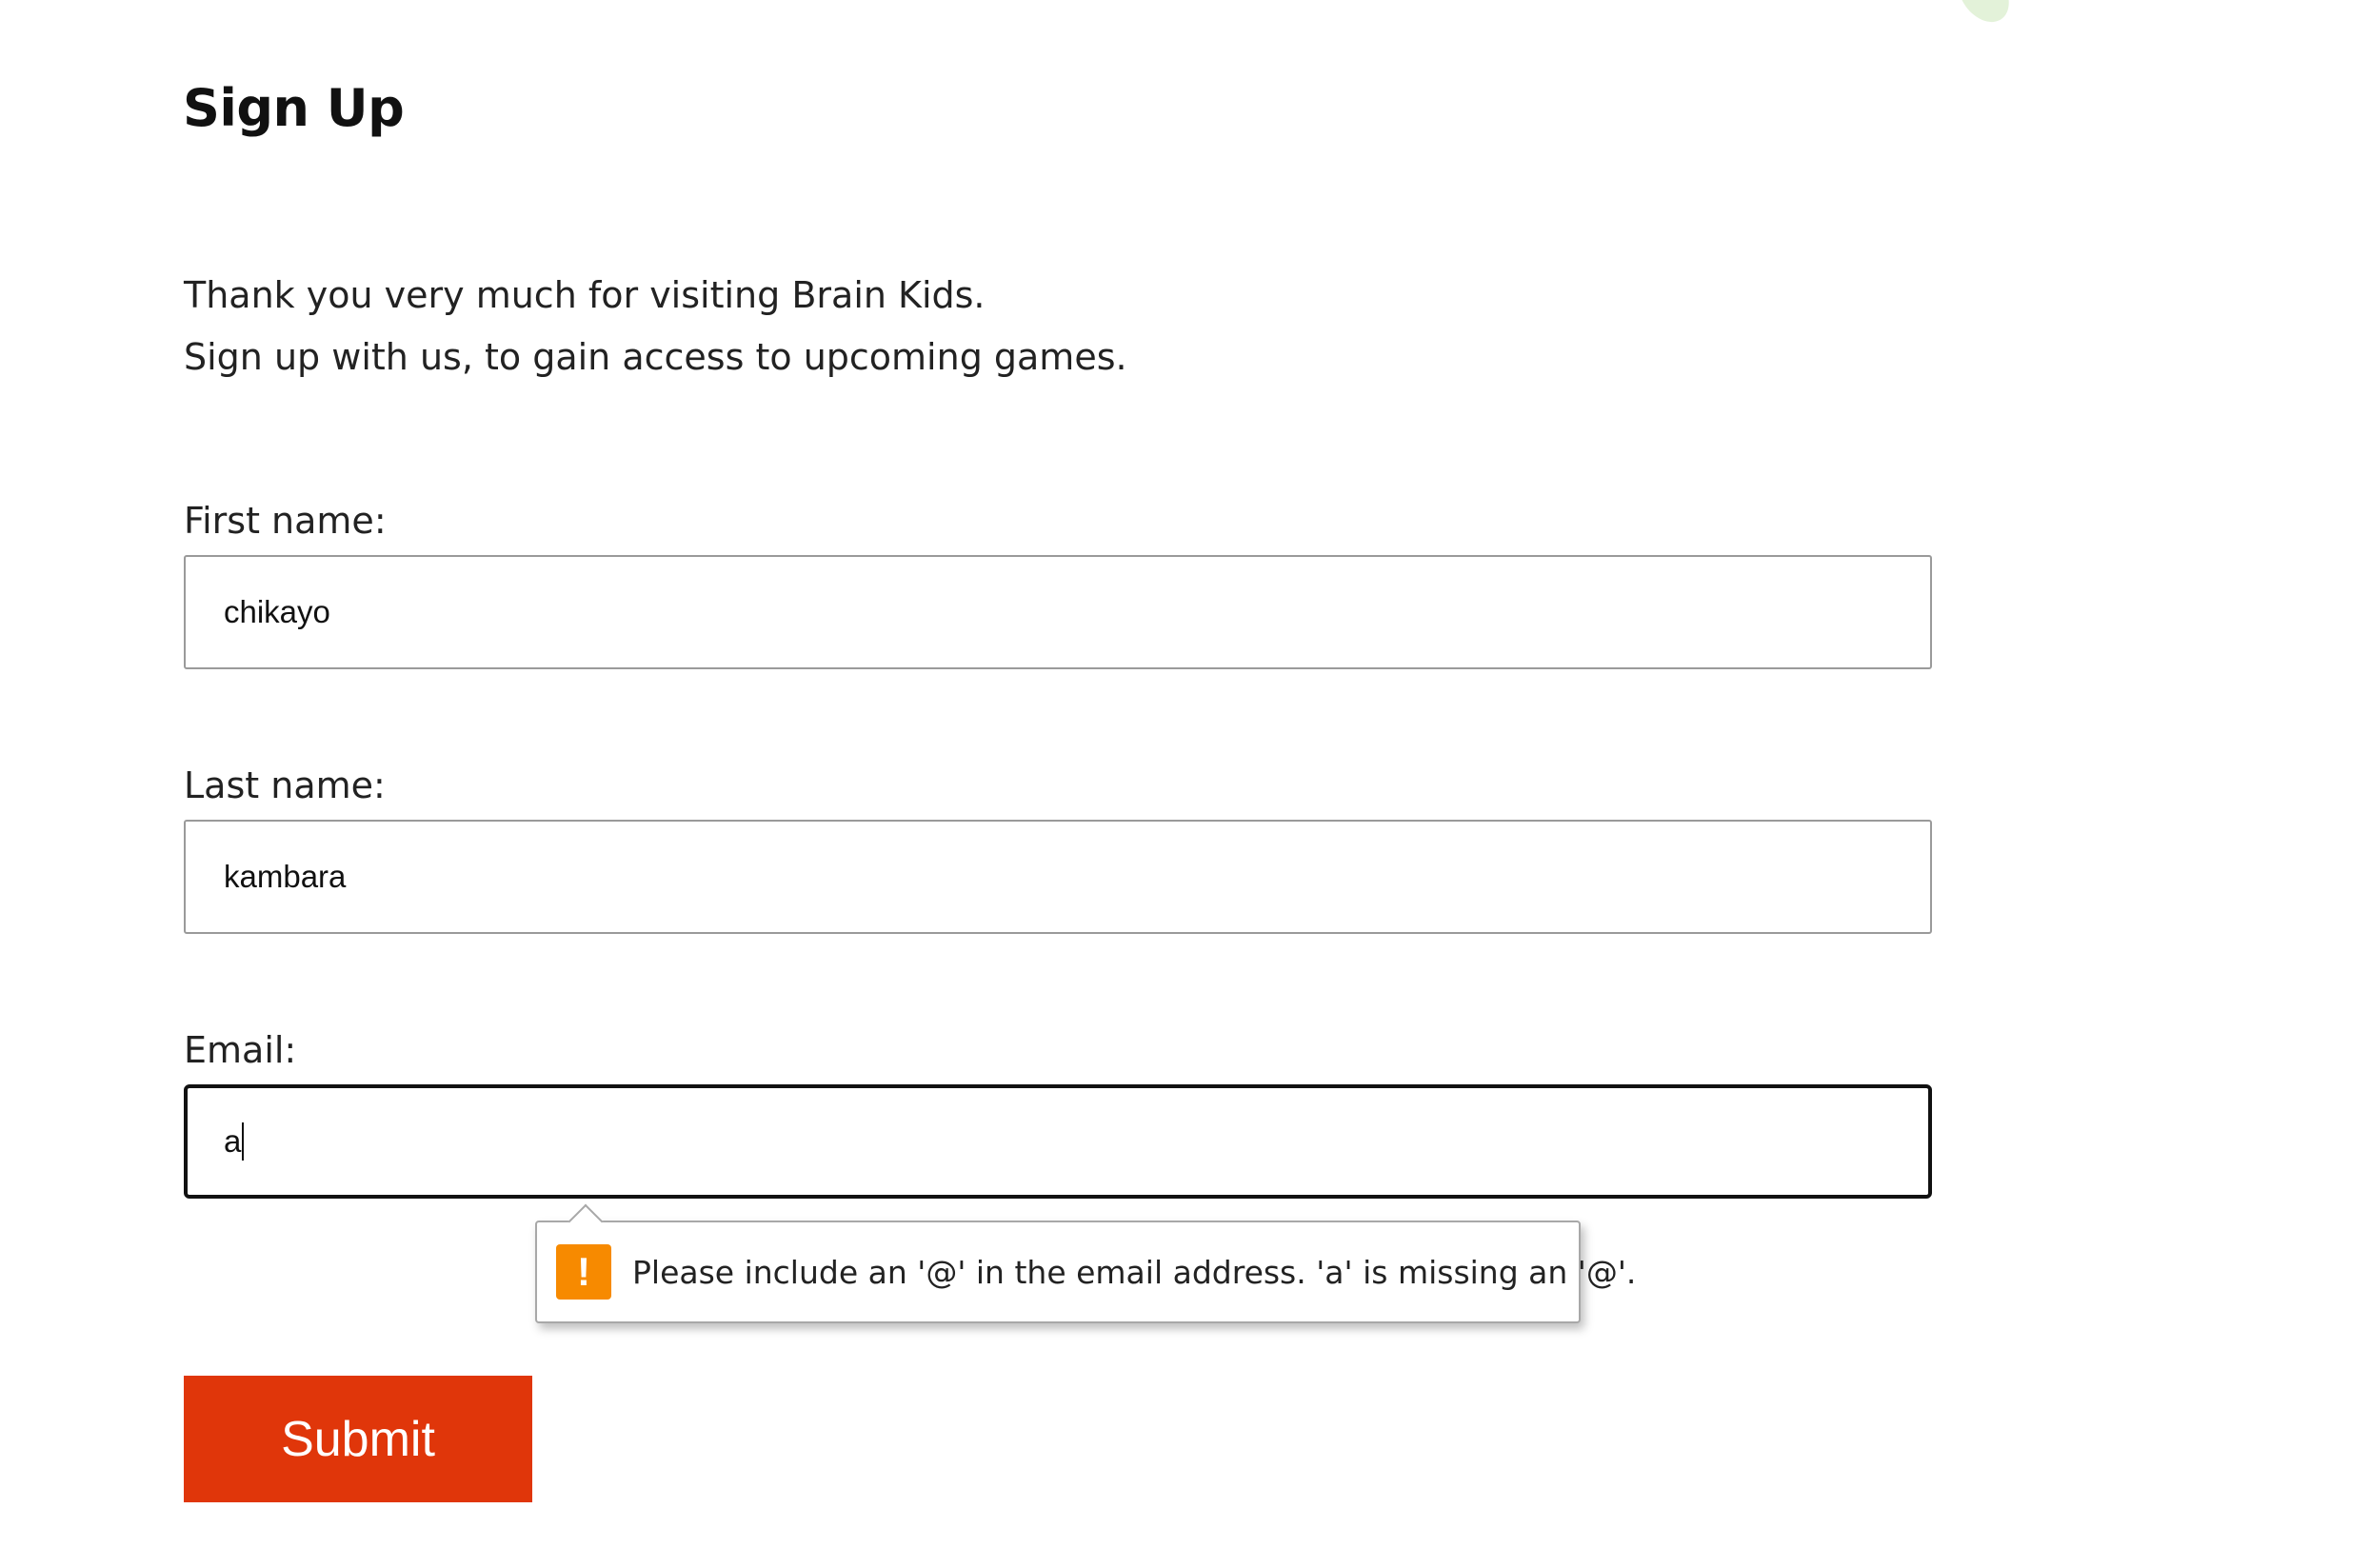 The image size is (2370, 1568). Describe the element at coordinates (1058, 612) in the screenshot. I see `first-name-input: chikayo` at that location.